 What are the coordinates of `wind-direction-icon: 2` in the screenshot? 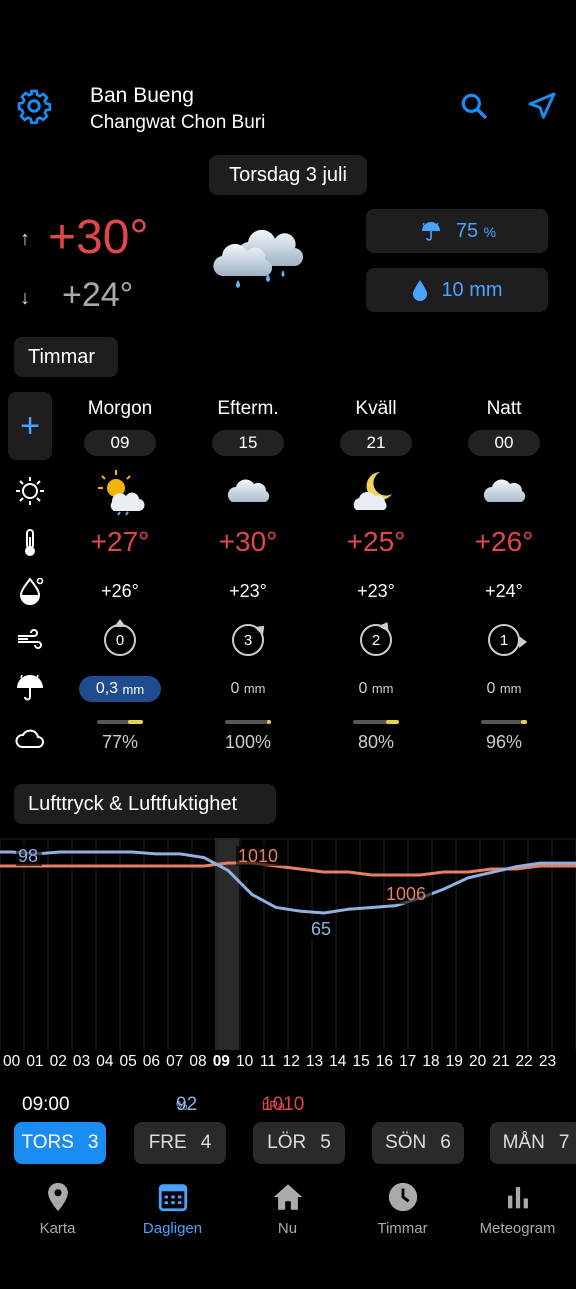 It's located at (376, 637).